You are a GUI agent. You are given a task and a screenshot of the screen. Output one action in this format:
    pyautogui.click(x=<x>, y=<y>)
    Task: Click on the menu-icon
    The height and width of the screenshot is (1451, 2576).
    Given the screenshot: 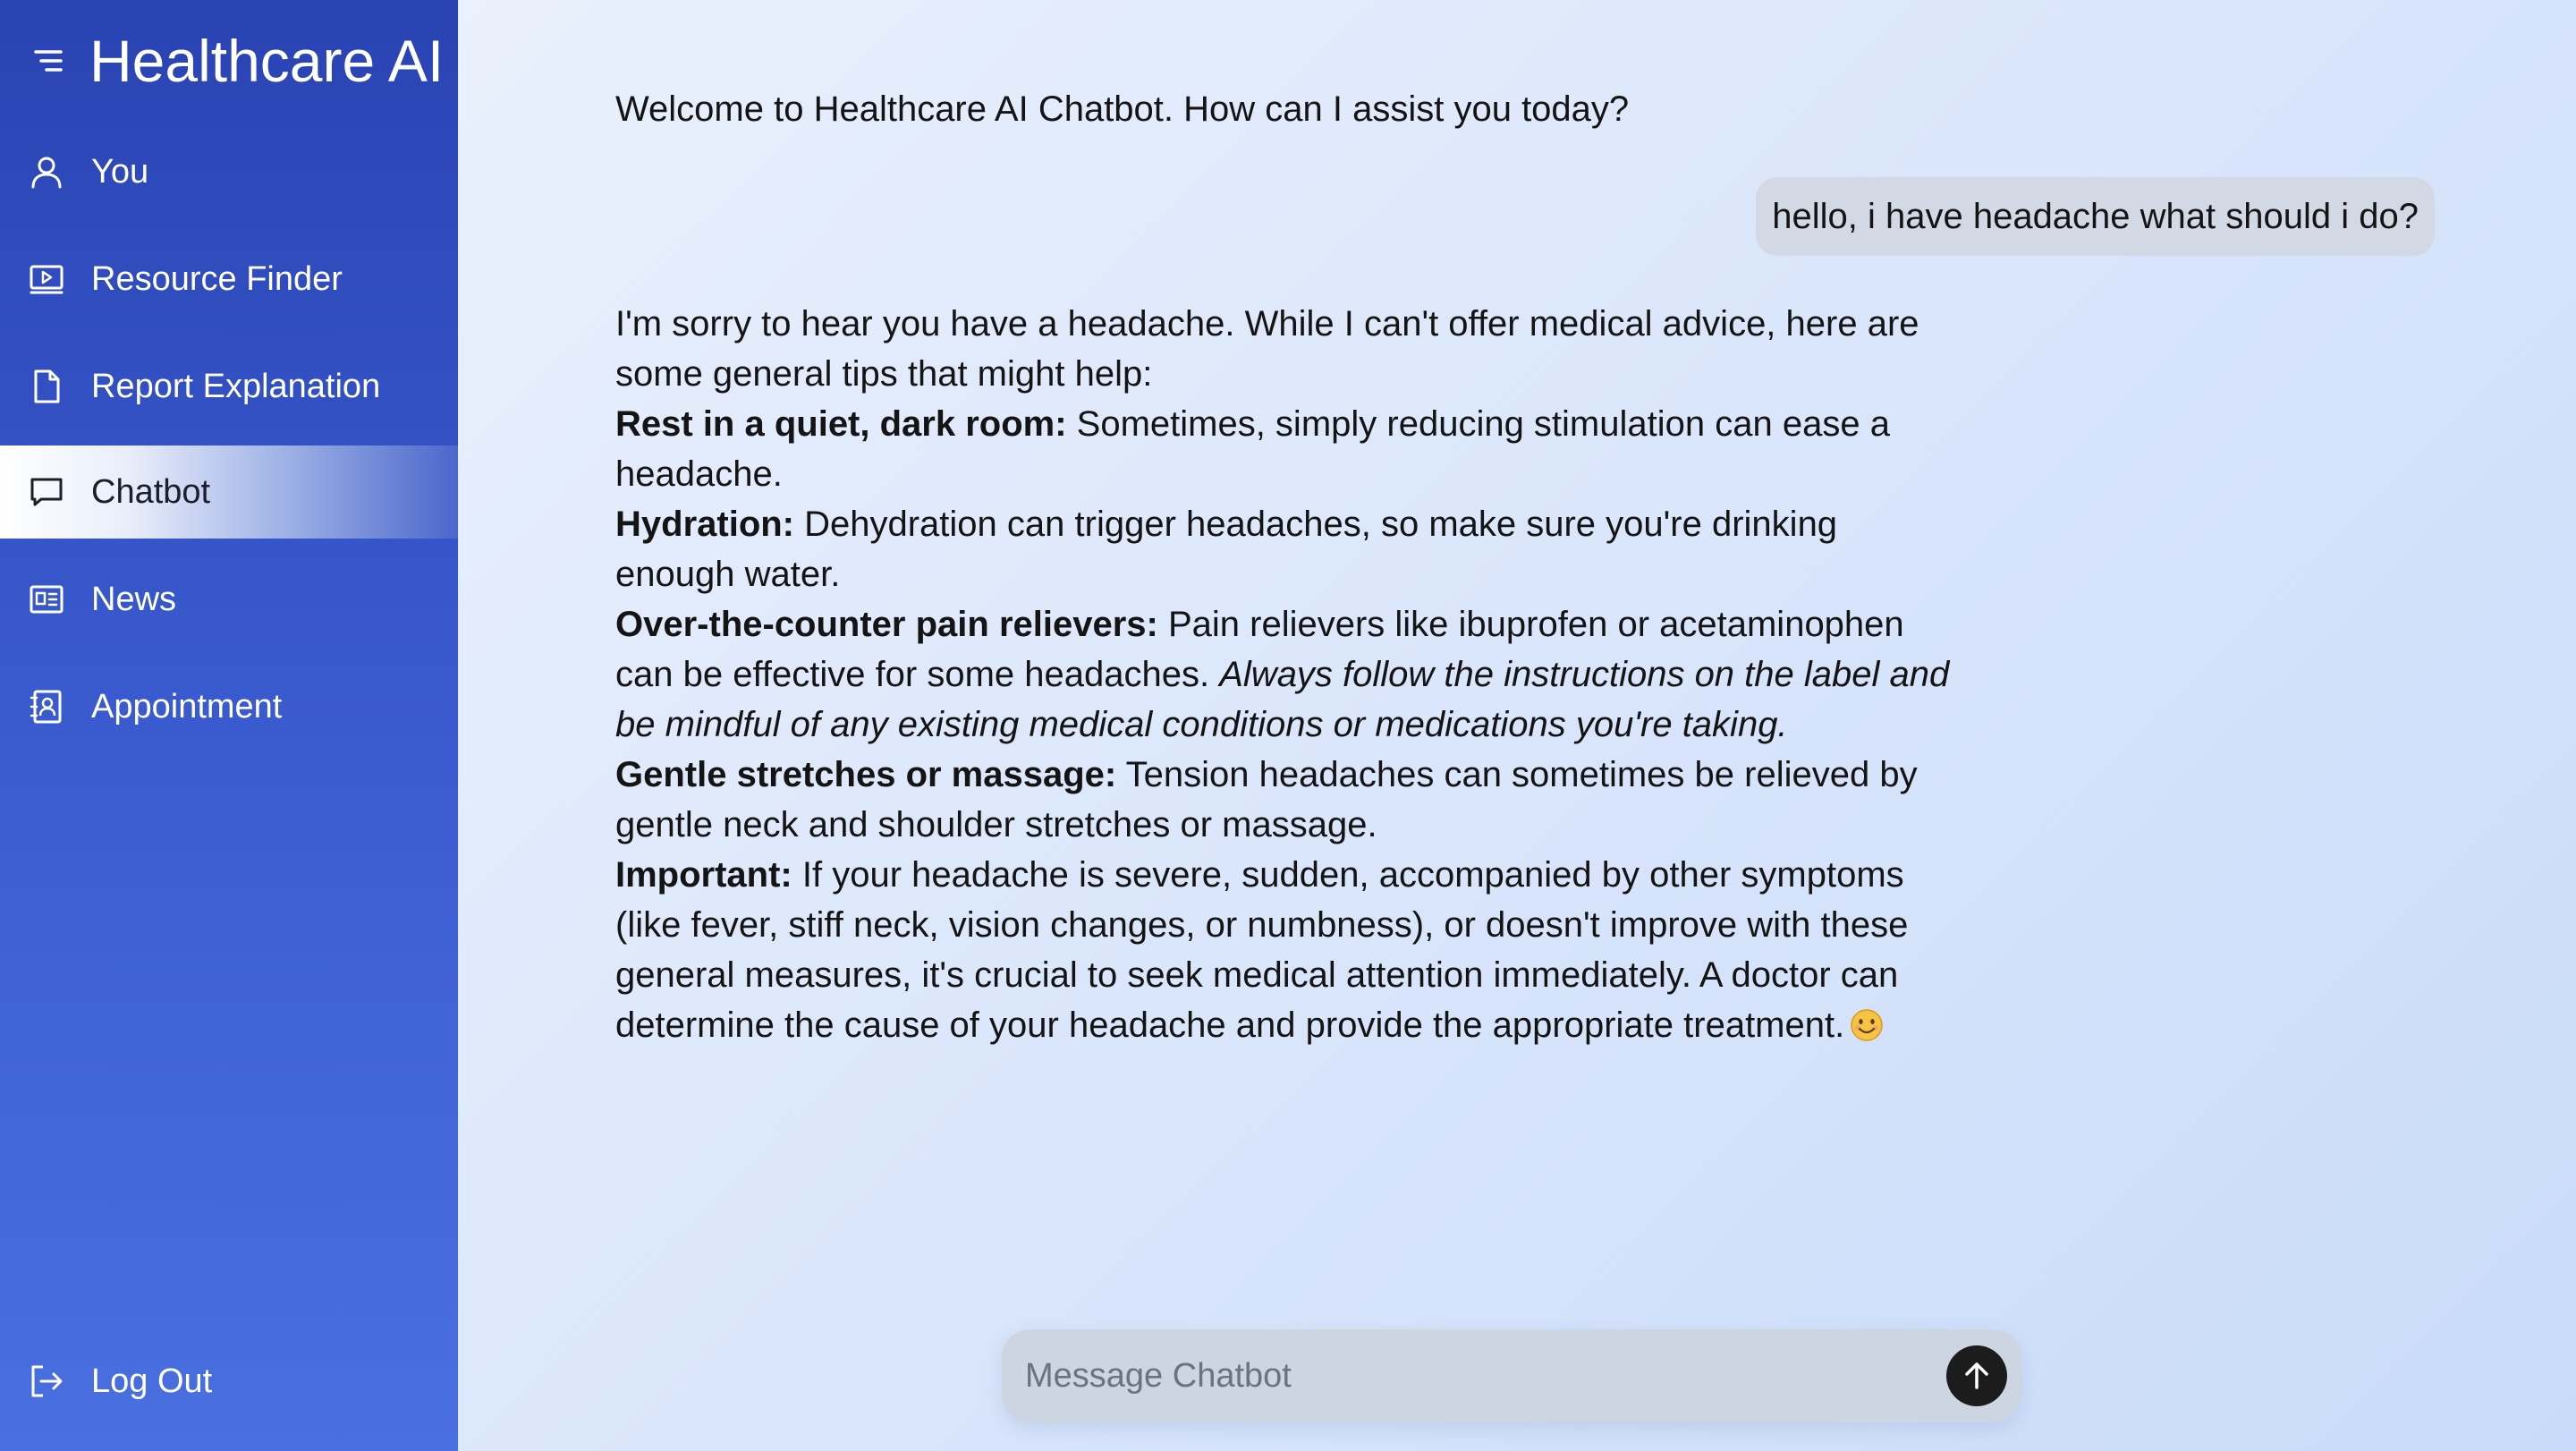 What is the action you would take?
    pyautogui.click(x=48, y=61)
    